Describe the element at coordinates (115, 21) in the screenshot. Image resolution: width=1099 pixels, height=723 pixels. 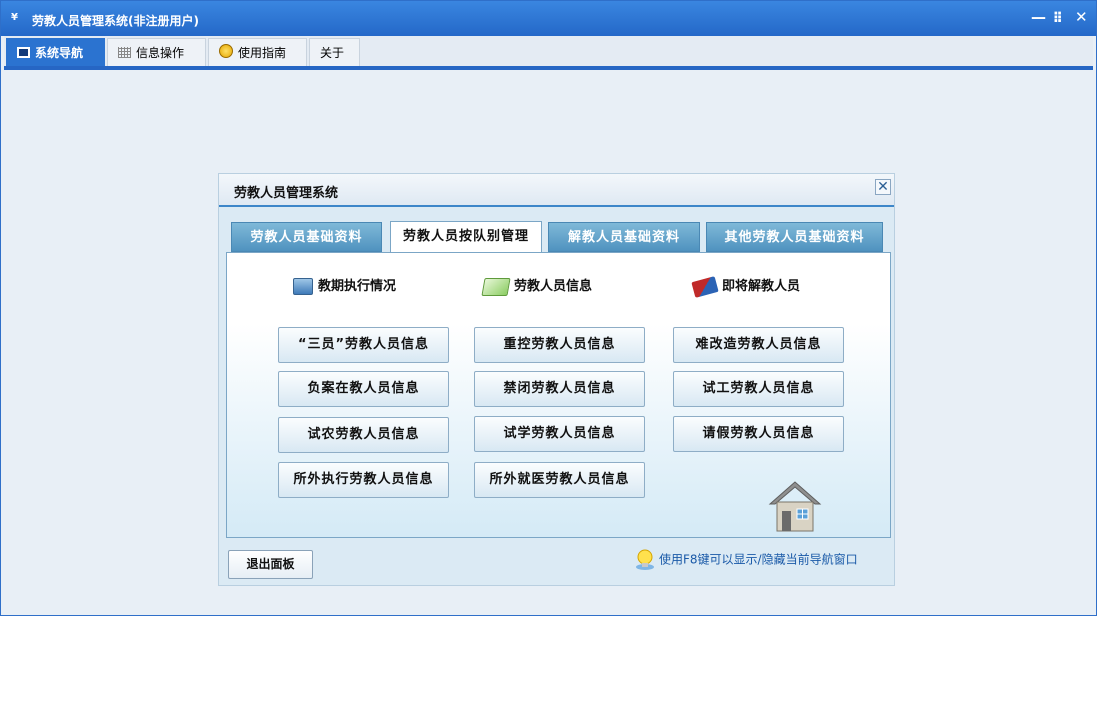
I see `window-title: 劳教人员管理系统(非注册用户)` at that location.